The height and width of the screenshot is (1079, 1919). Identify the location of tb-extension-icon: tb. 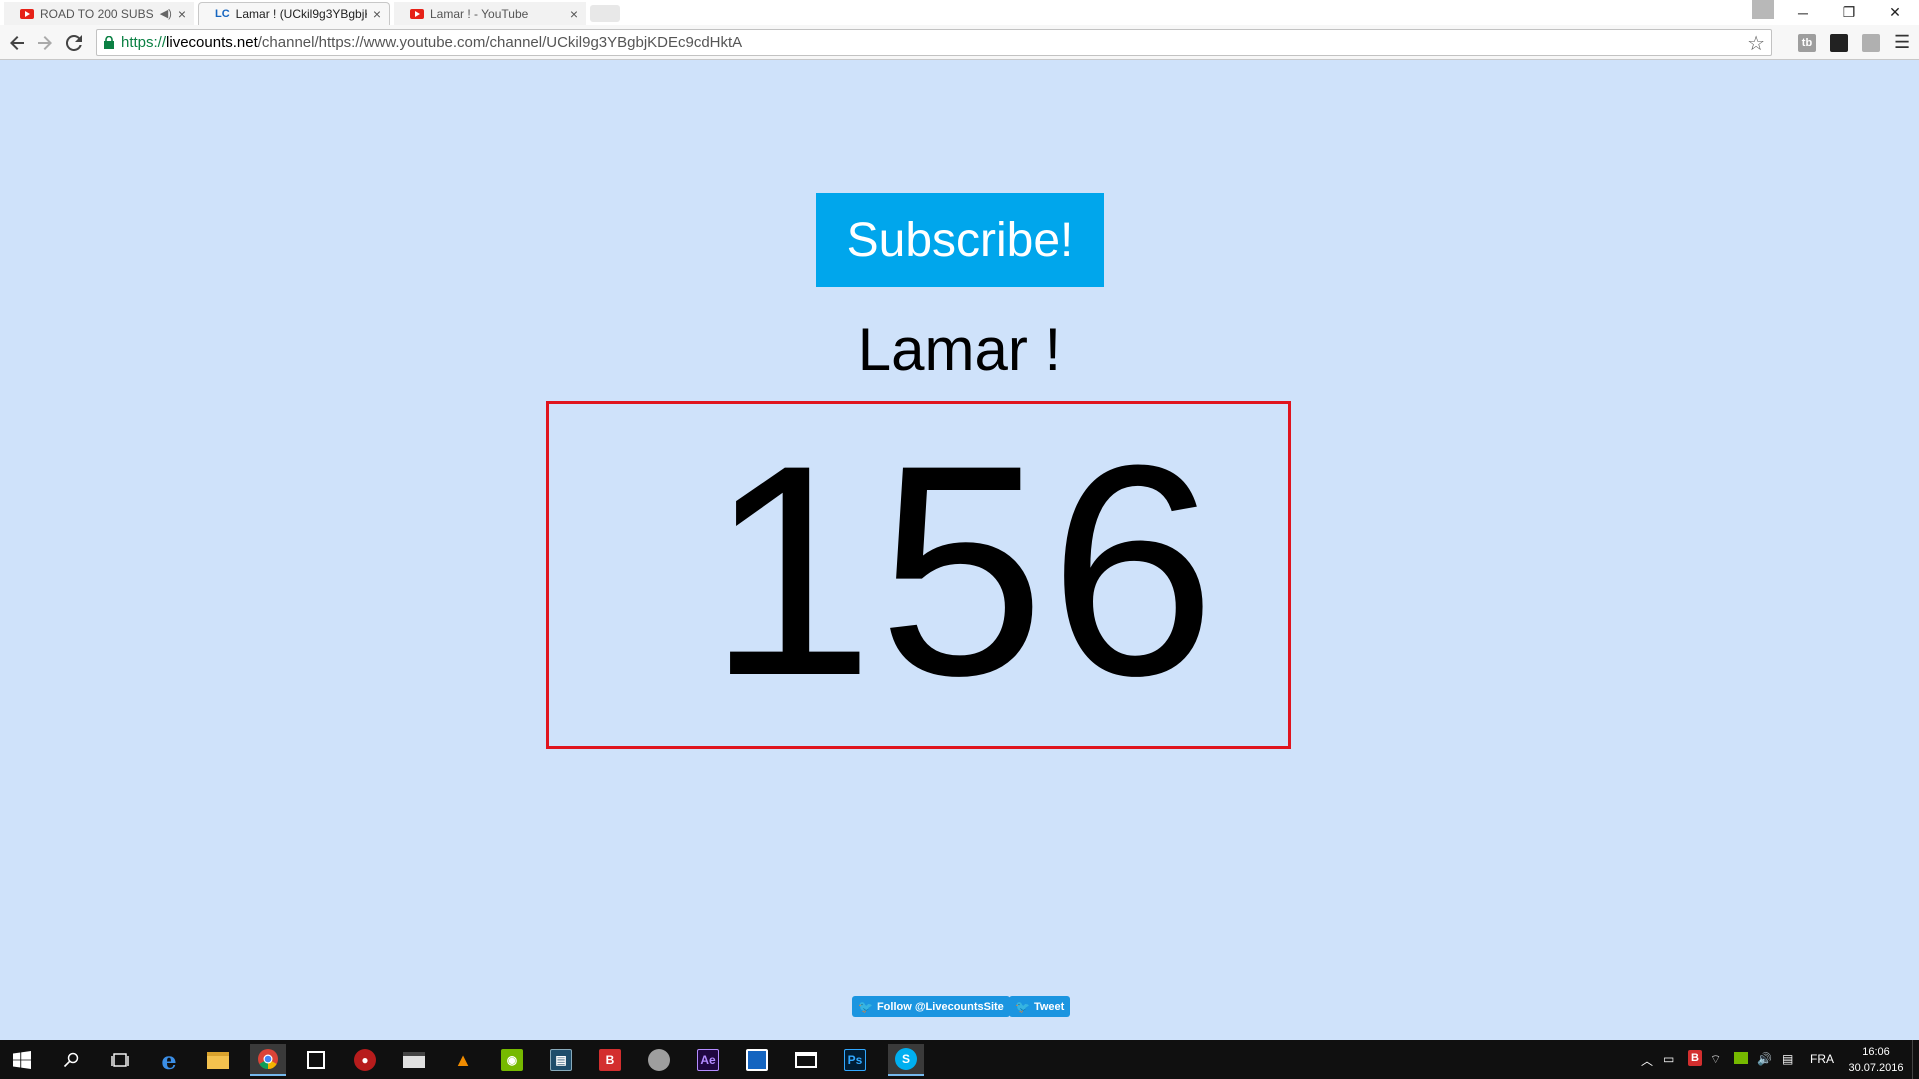
(1807, 43).